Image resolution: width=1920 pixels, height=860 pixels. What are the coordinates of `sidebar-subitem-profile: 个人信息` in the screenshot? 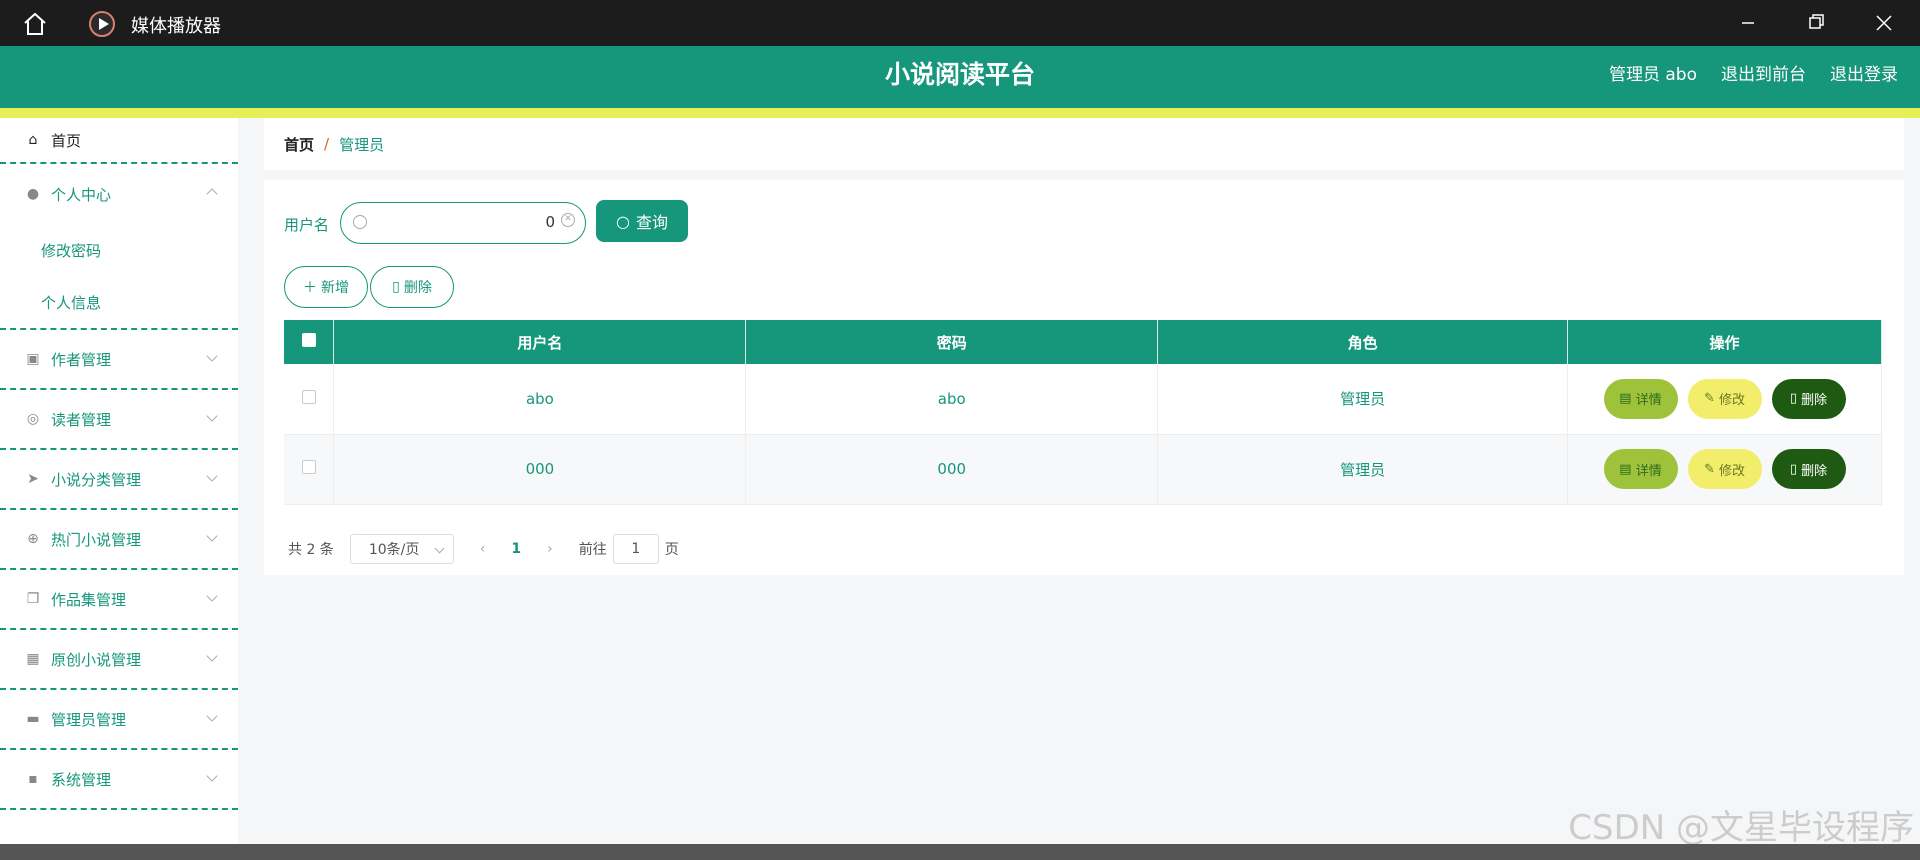 It's located at (119, 302).